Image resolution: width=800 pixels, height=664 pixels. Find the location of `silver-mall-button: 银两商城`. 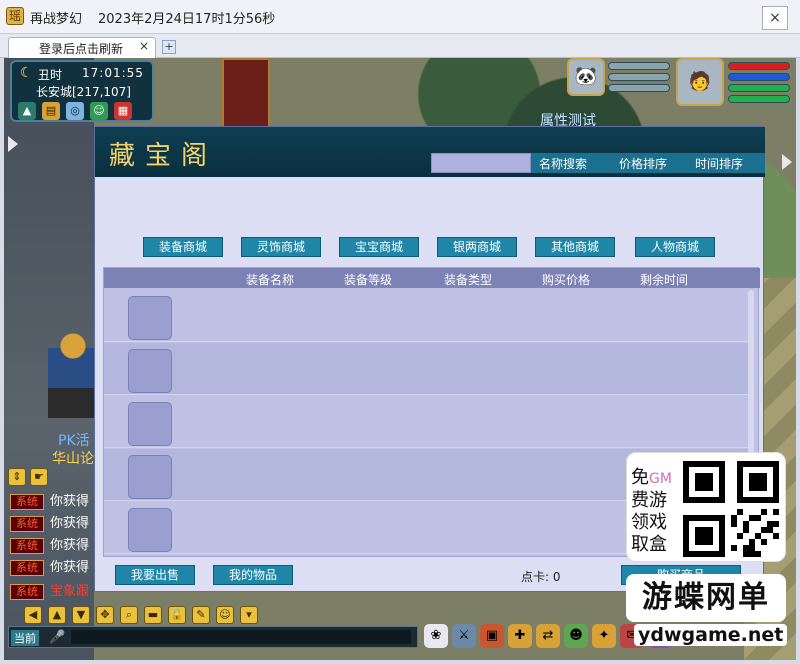

silver-mall-button: 银两商城 is located at coordinates (477, 247).